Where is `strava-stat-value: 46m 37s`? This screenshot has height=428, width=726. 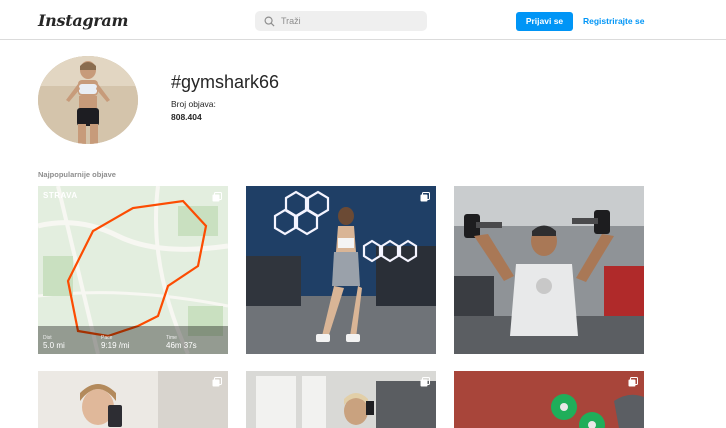
strava-stat-value: 46m 37s is located at coordinates (181, 345).